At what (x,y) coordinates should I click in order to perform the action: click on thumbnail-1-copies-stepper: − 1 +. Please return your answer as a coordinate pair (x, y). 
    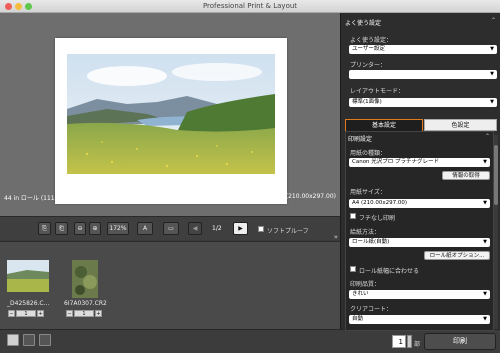
    Looking at the image, I should click on (26, 313).